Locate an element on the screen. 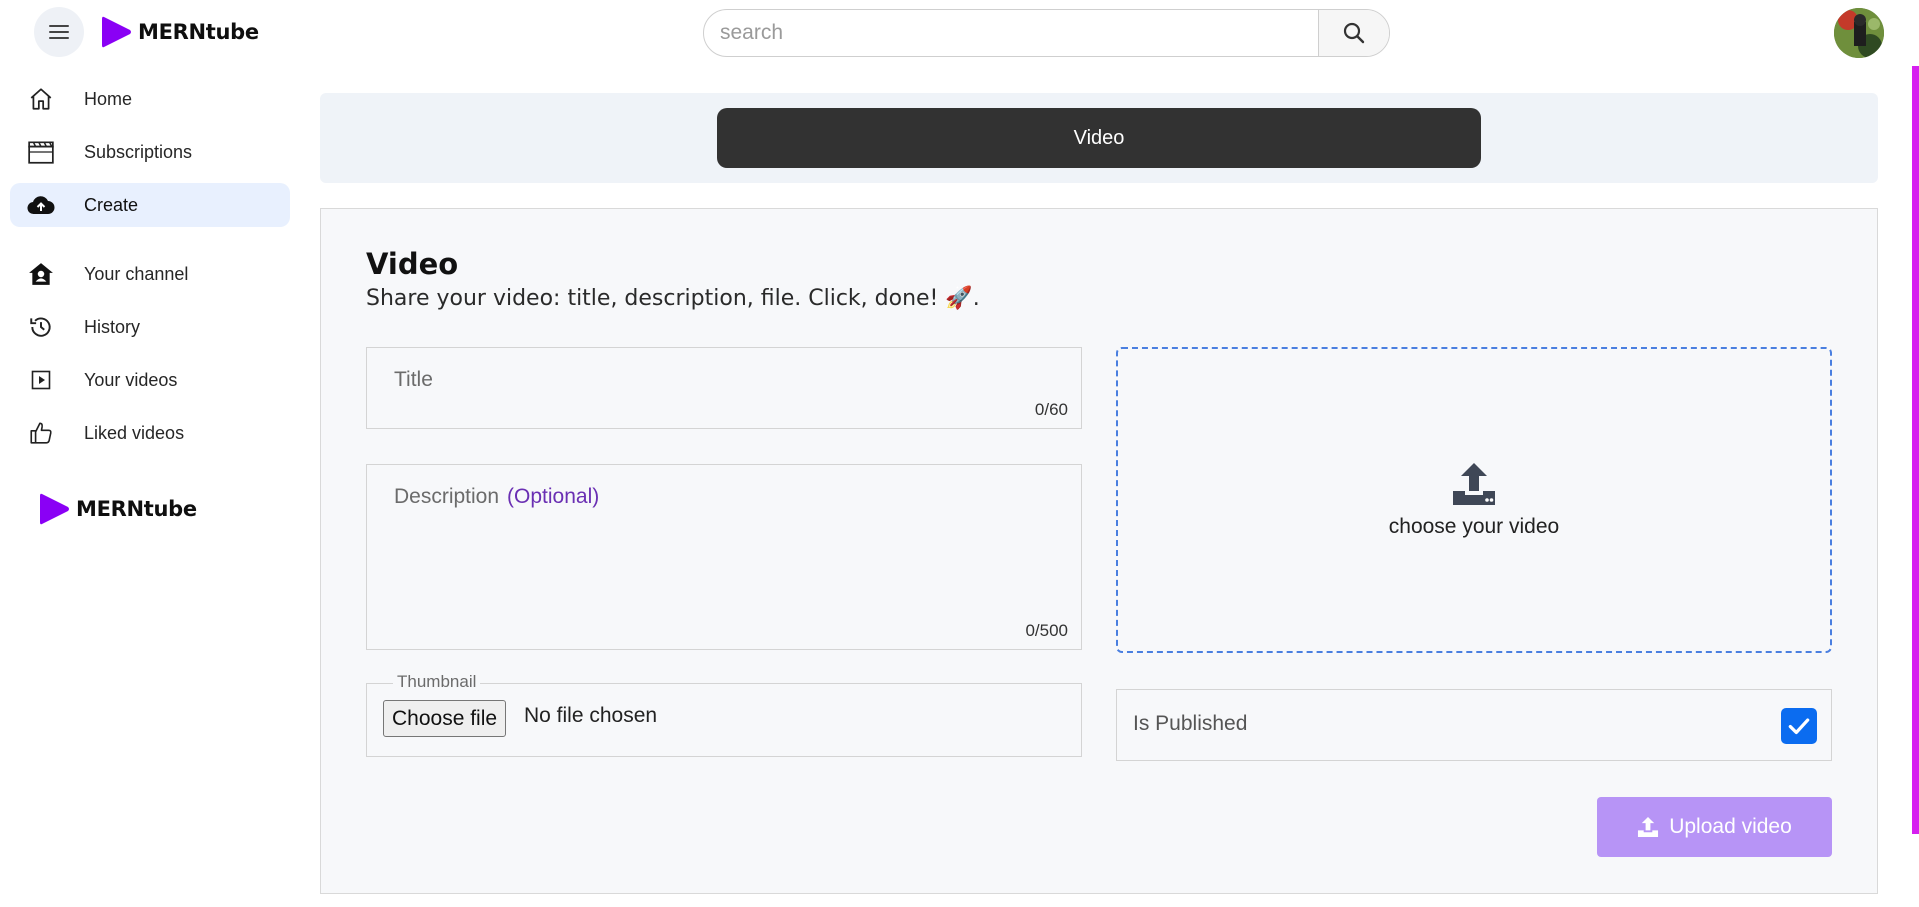  sidebar-item-label: Liked videos is located at coordinates (134, 432).